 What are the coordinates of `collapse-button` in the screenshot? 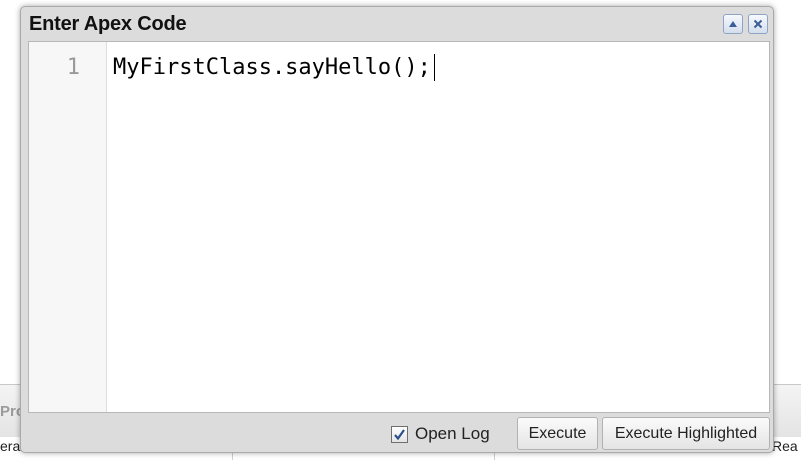 It's located at (733, 24).